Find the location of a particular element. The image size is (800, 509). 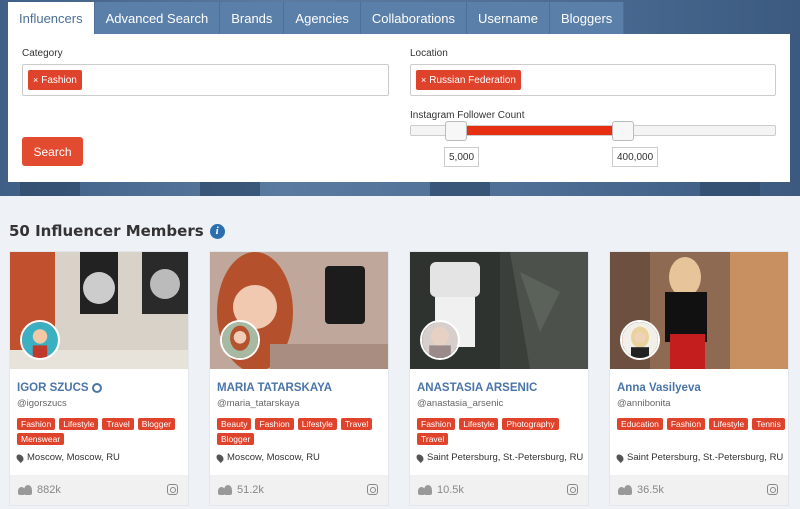

tag-list: Education Fashion Lifestyle Tennis is located at coordinates (701, 424).